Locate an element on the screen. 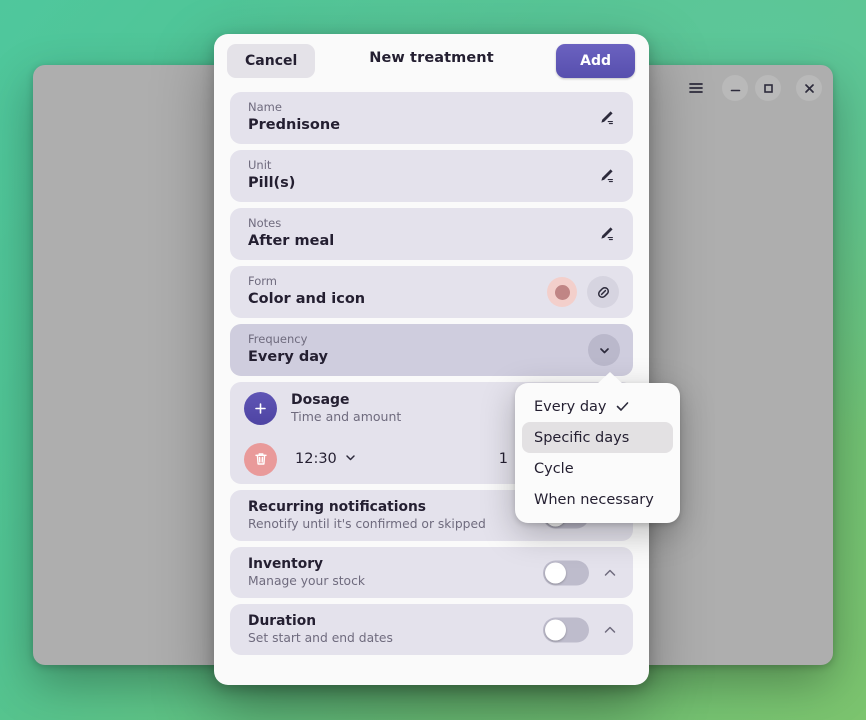 Image resolution: width=866 pixels, height=720 pixels. field-row-unit: Unit Pill(s) is located at coordinates (431, 176).